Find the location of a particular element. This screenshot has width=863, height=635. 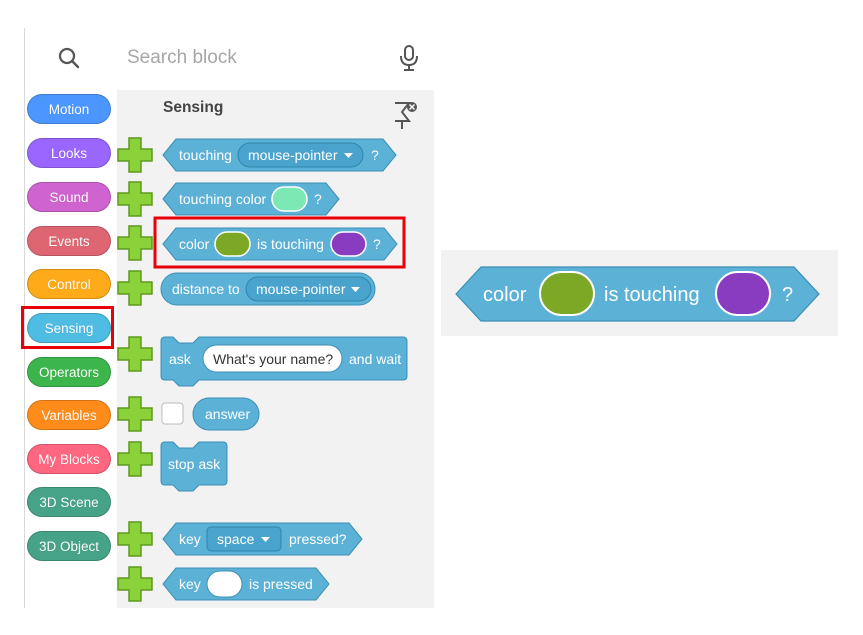

key-is-pressed-block: key is pressed is located at coordinates (246, 584).